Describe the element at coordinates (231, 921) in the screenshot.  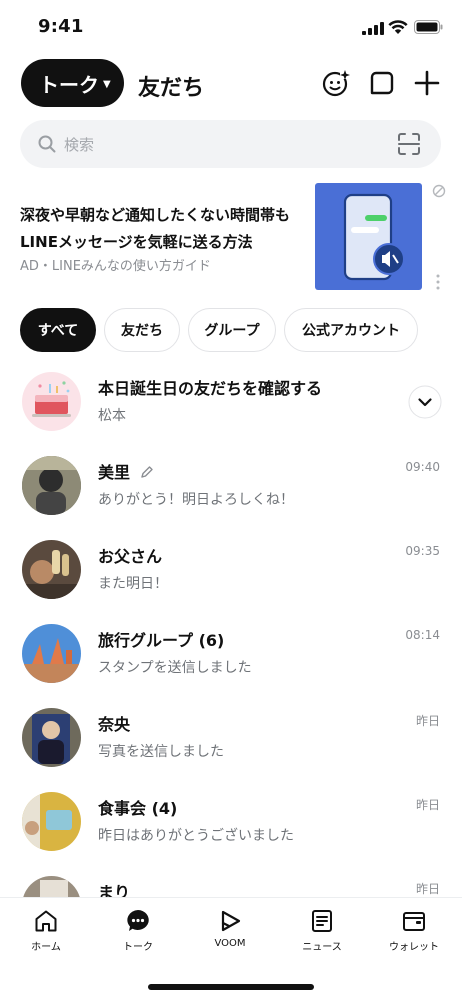
I see `voom-icon` at that location.